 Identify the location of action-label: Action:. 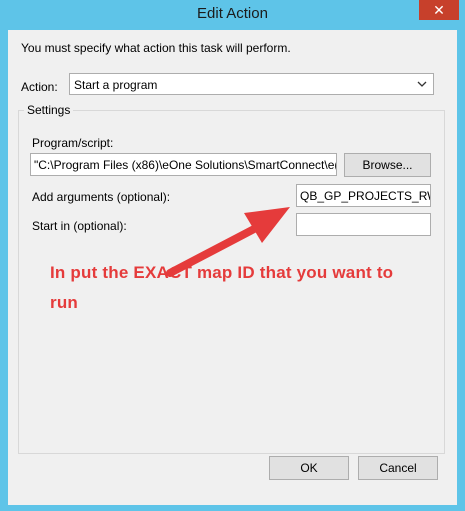
(39, 87).